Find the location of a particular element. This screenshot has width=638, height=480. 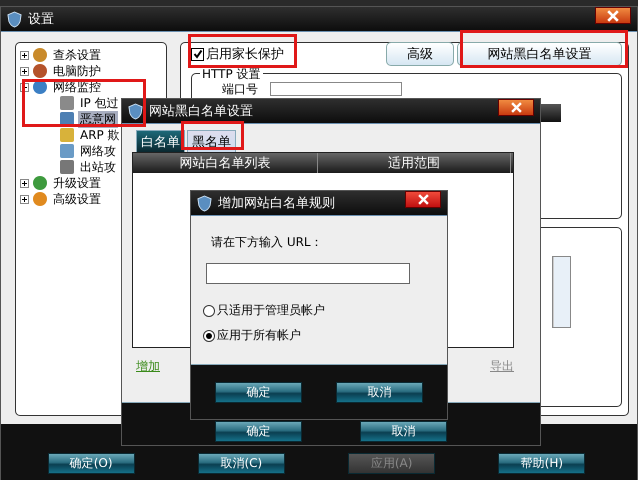

tab: 白名单 is located at coordinates (160, 141).